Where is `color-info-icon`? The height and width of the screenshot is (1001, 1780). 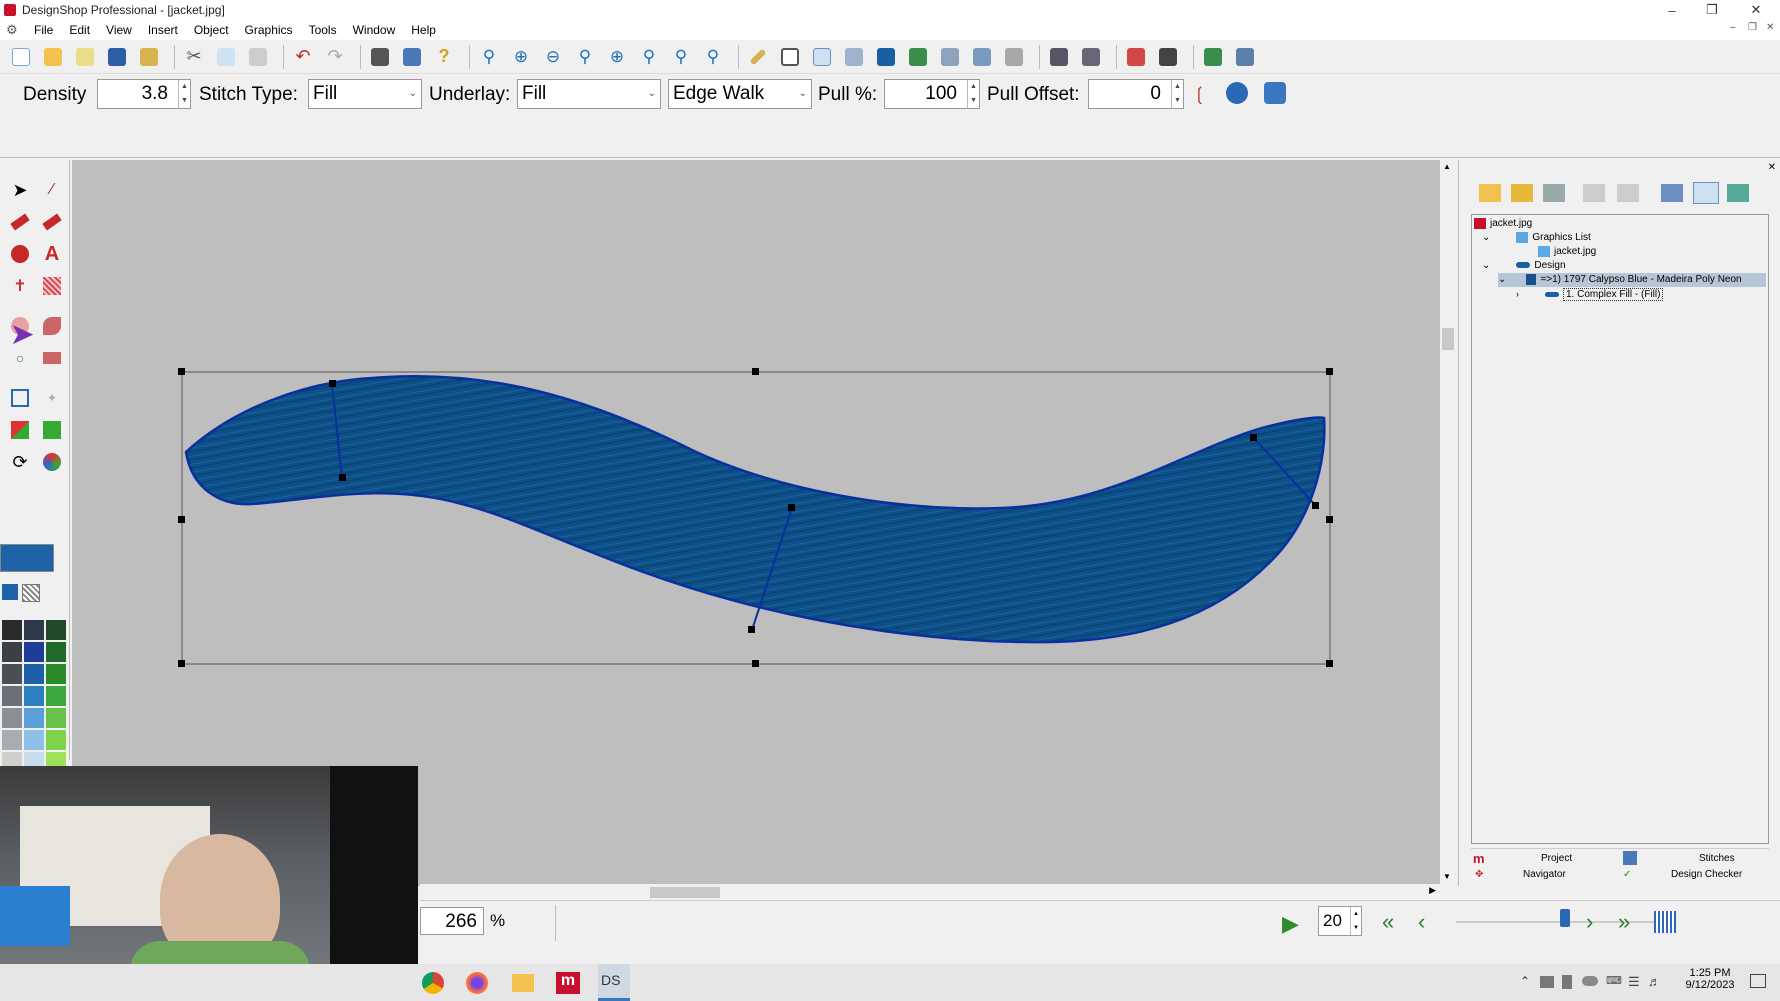
color-info-icon is located at coordinates (1237, 93).